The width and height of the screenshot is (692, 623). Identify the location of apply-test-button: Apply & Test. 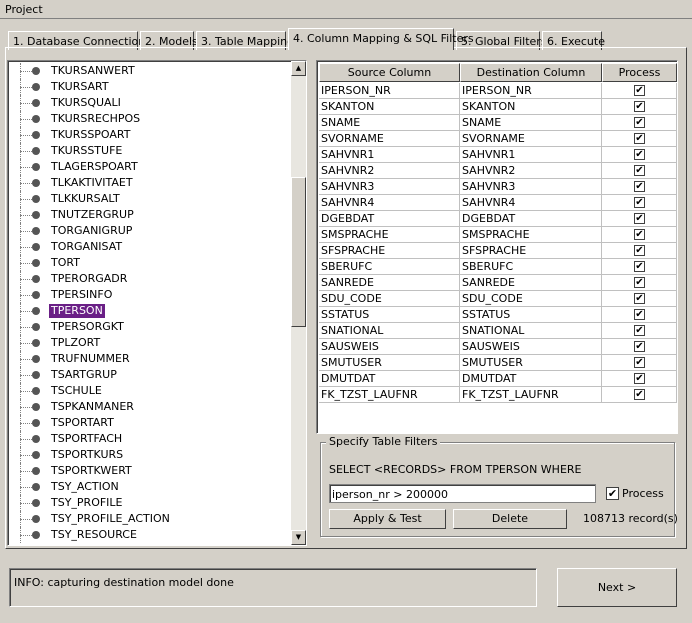
(387, 519).